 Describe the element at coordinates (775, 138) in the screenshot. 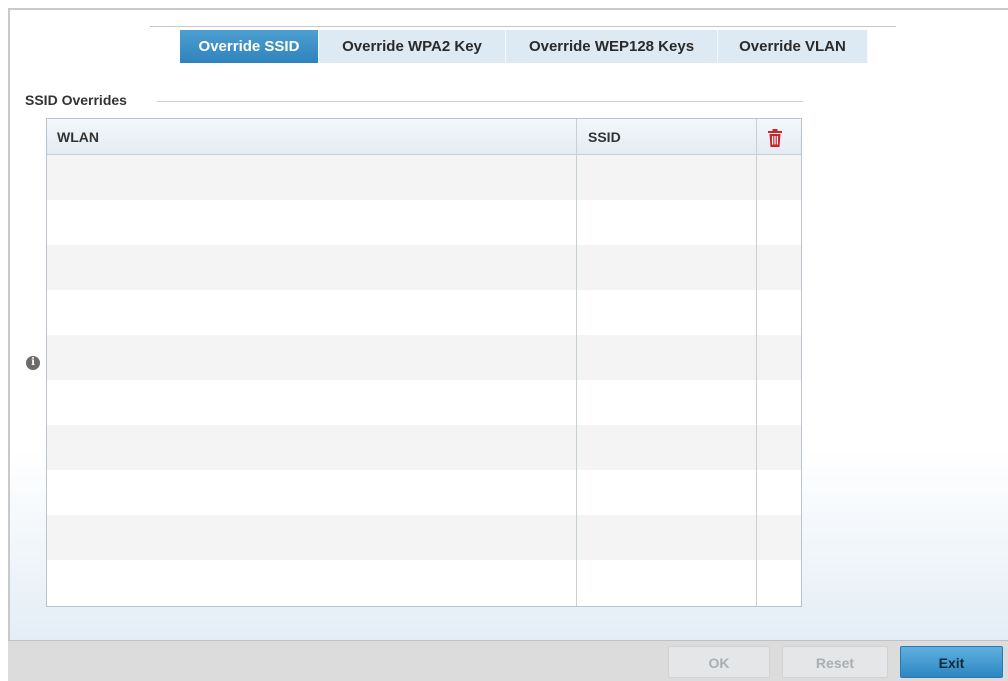

I see `trash-icon` at that location.